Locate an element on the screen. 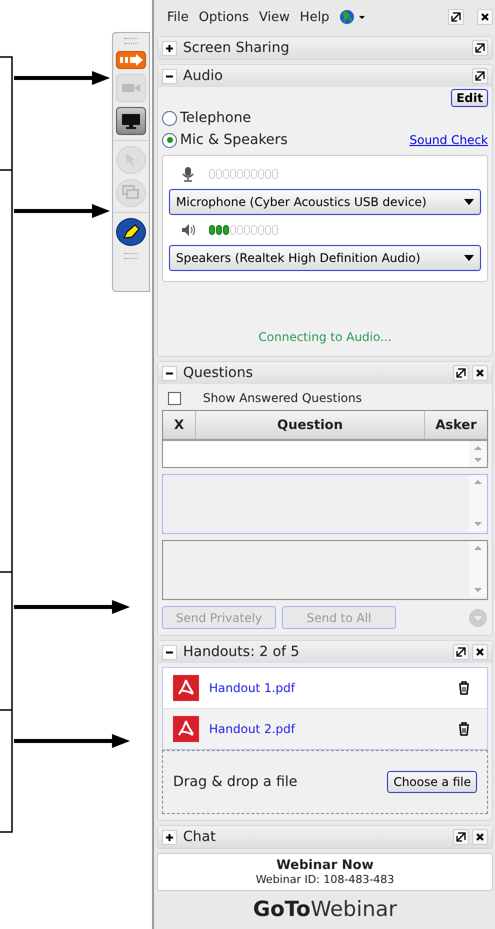  speaker-icon is located at coordinates (188, 230).